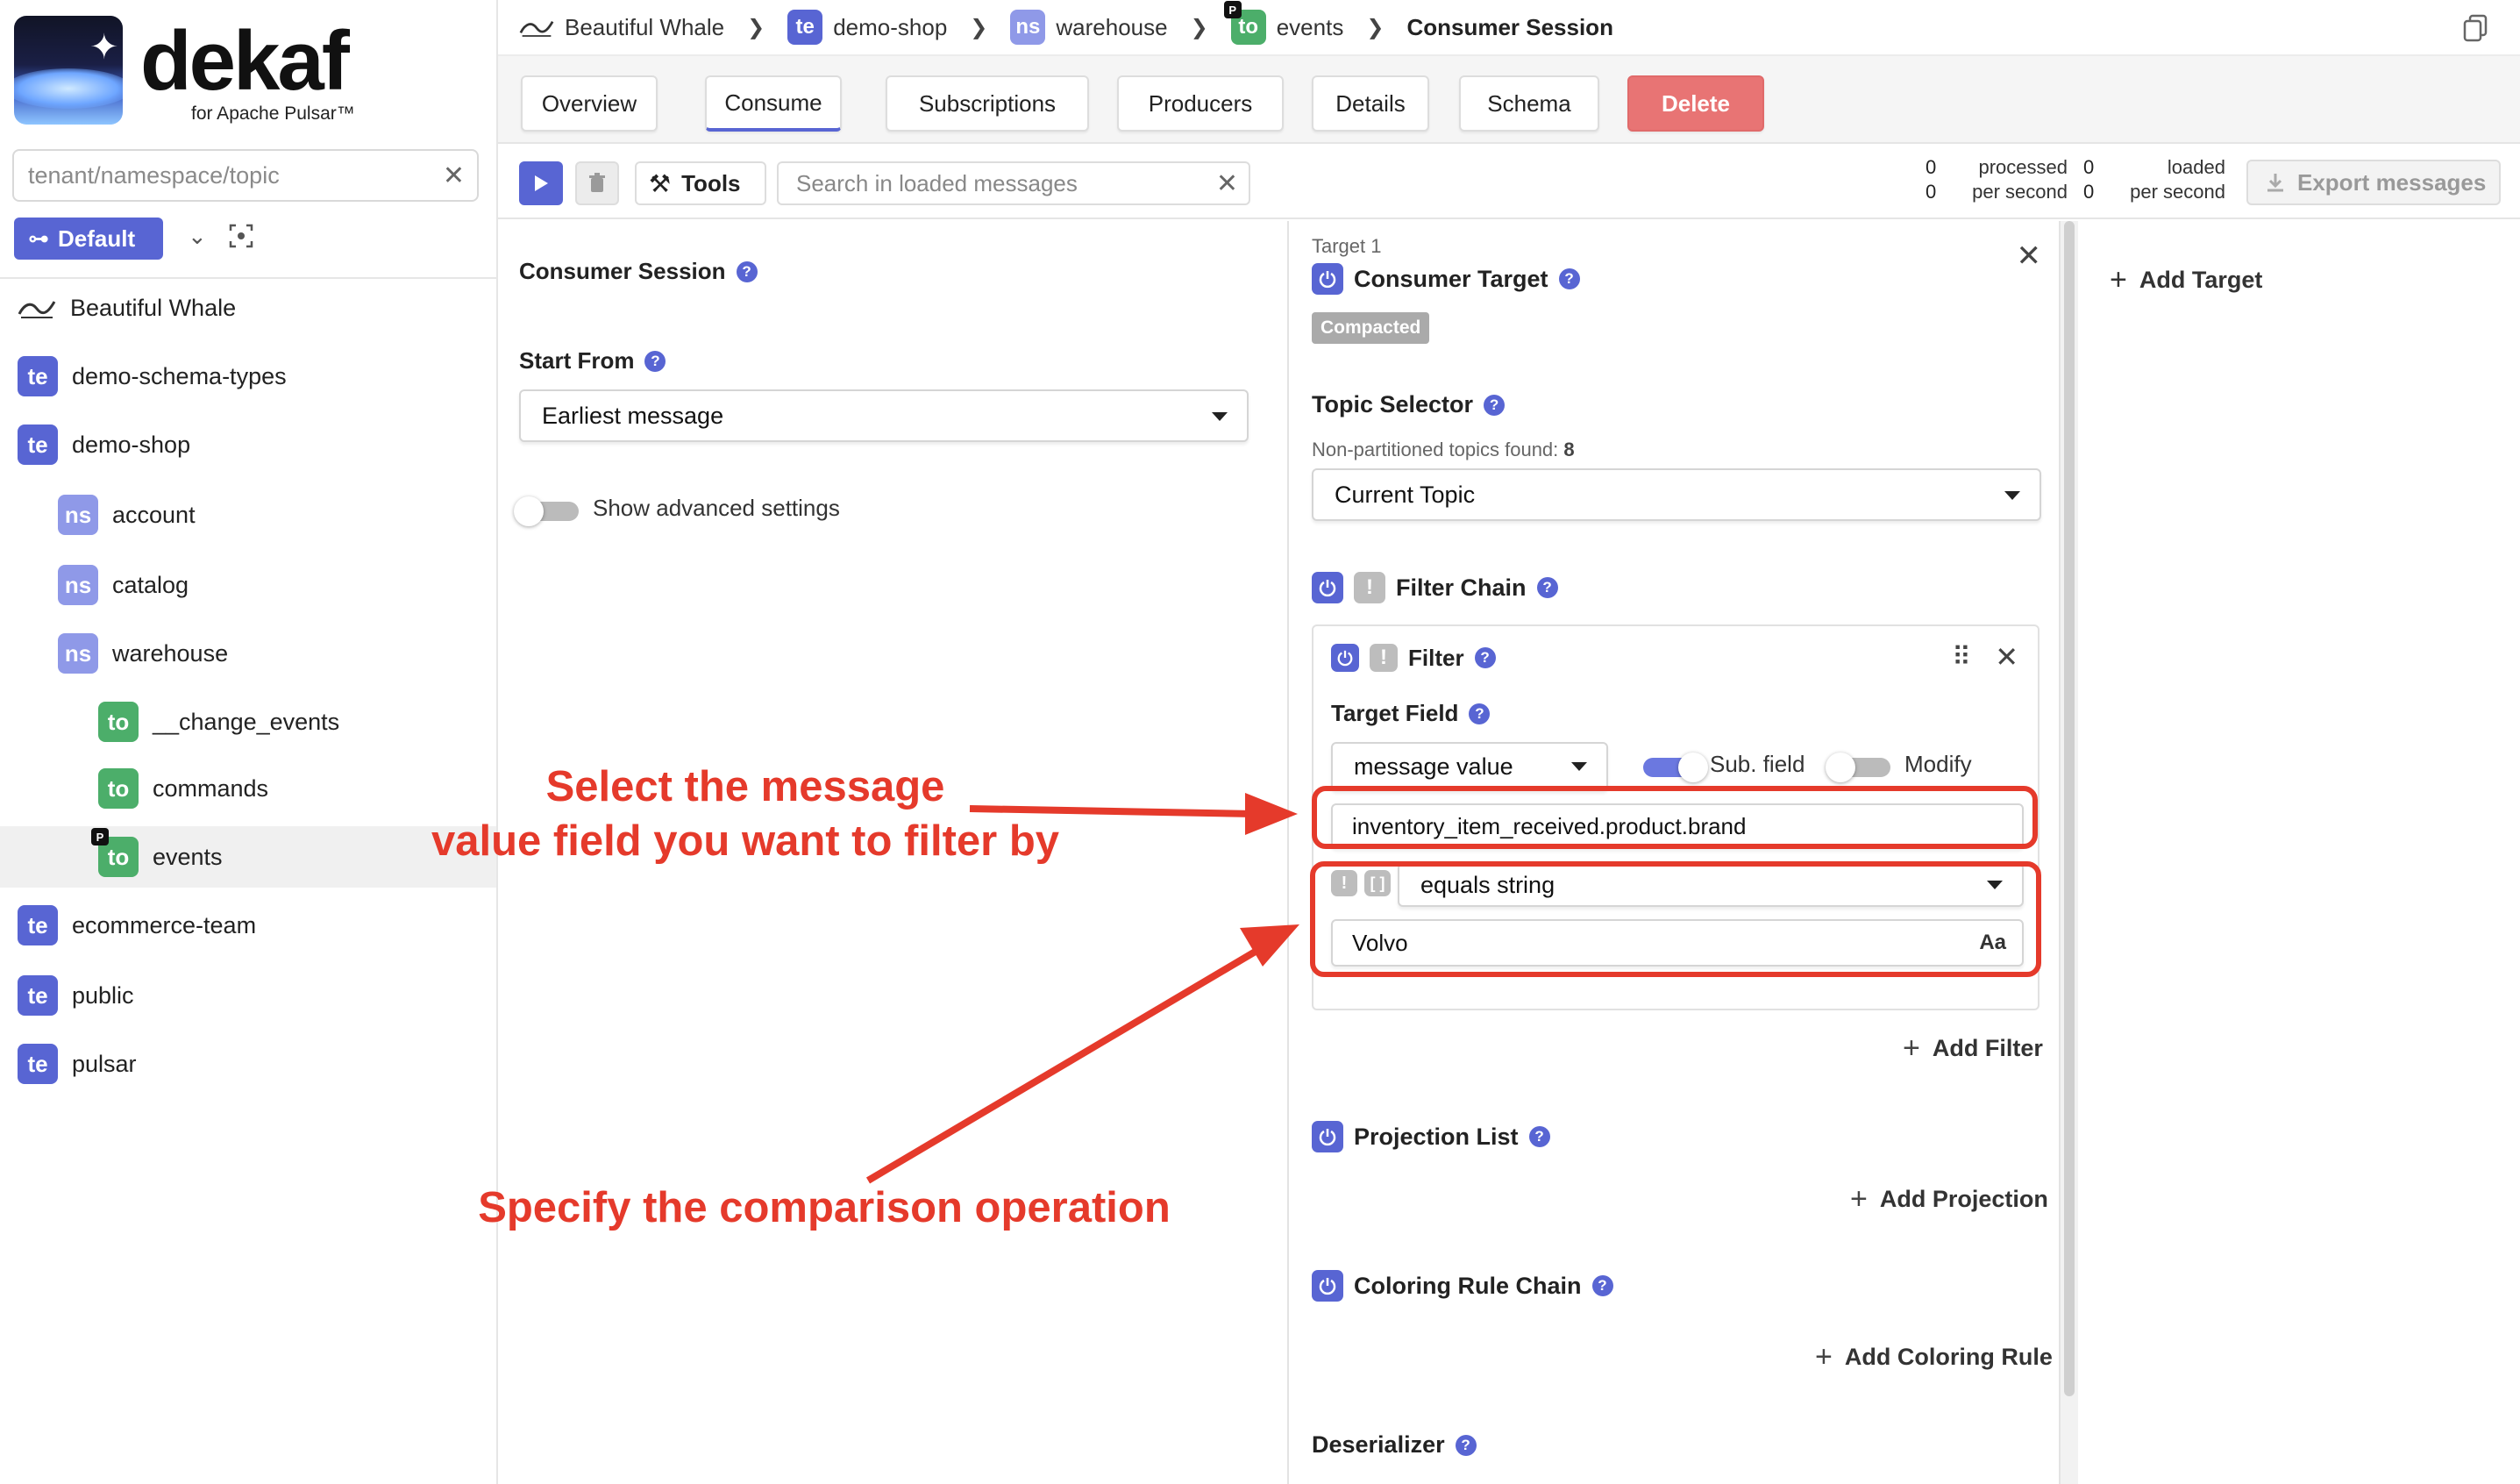 Image resolution: width=2520 pixels, height=1484 pixels. What do you see at coordinates (100, 836) in the screenshot?
I see `persistent-badge: P` at bounding box center [100, 836].